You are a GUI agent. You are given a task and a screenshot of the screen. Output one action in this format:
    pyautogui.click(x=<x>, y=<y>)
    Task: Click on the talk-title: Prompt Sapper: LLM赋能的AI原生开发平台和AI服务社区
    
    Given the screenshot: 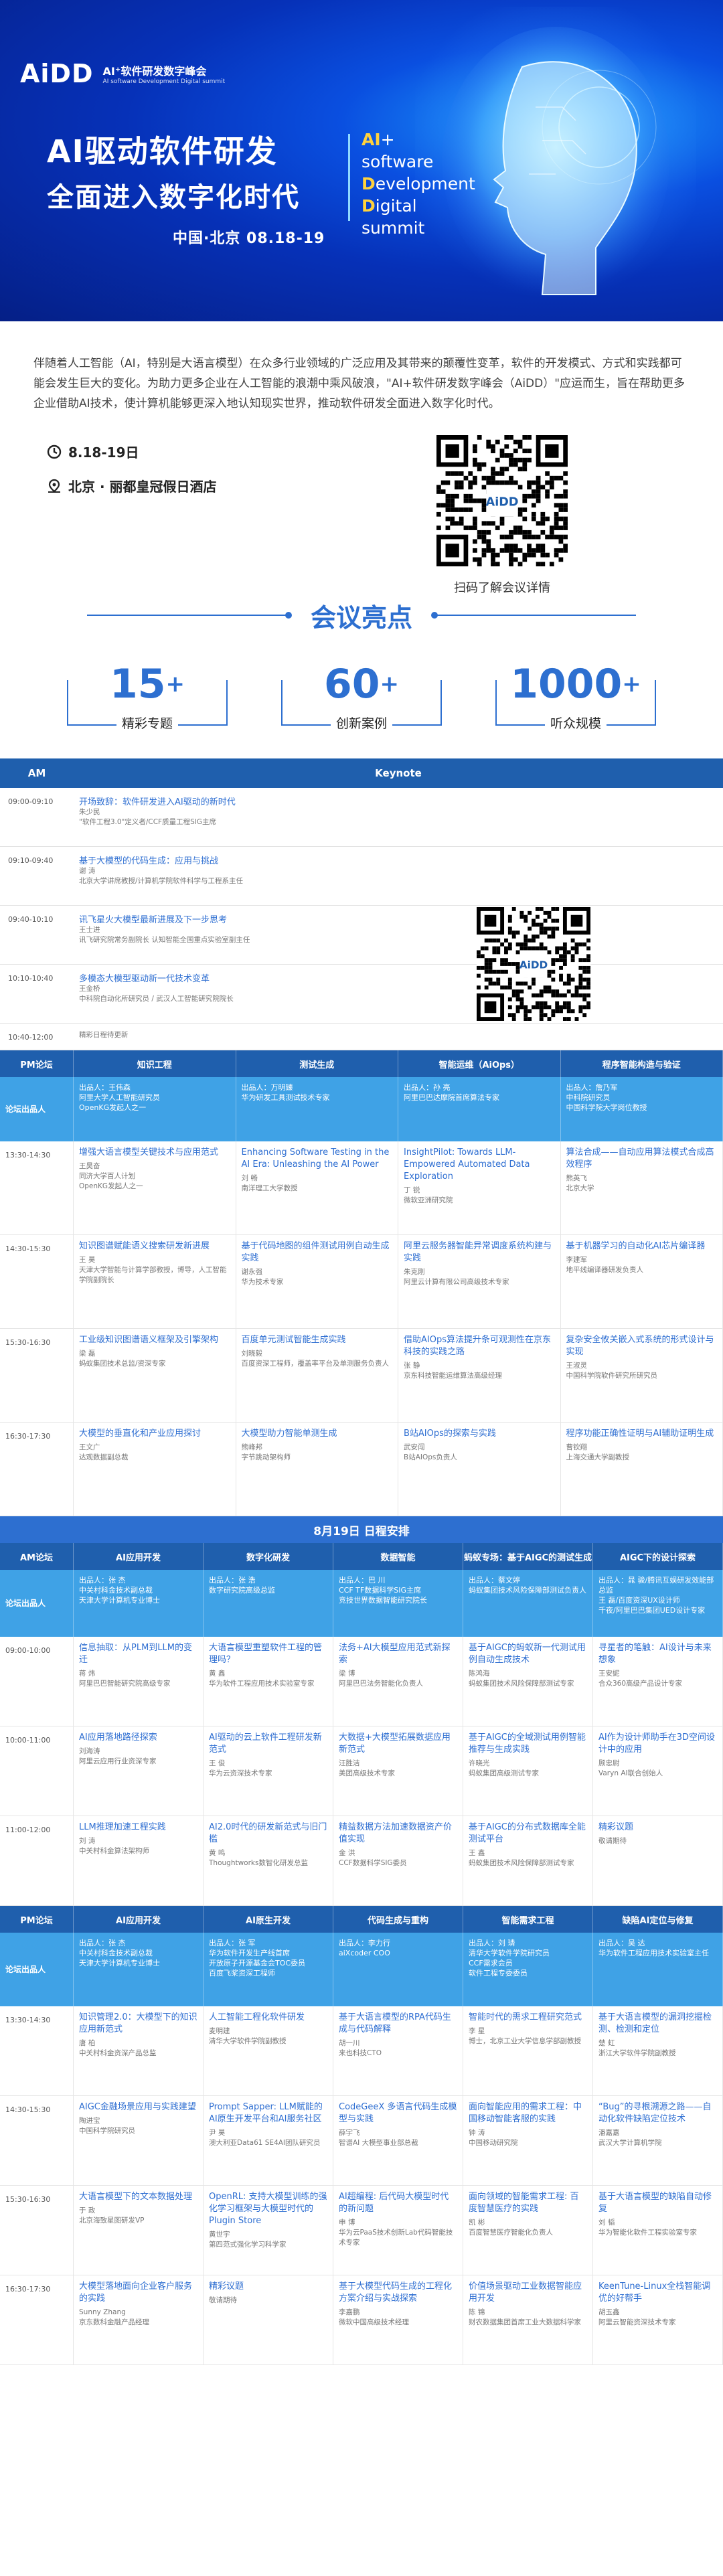 What is the action you would take?
    pyautogui.click(x=268, y=2113)
    